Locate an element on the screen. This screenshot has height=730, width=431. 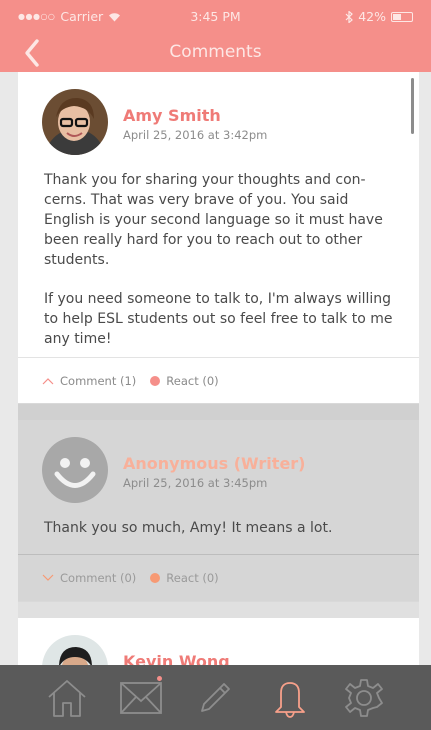
page-title: Comments is located at coordinates (215, 52).